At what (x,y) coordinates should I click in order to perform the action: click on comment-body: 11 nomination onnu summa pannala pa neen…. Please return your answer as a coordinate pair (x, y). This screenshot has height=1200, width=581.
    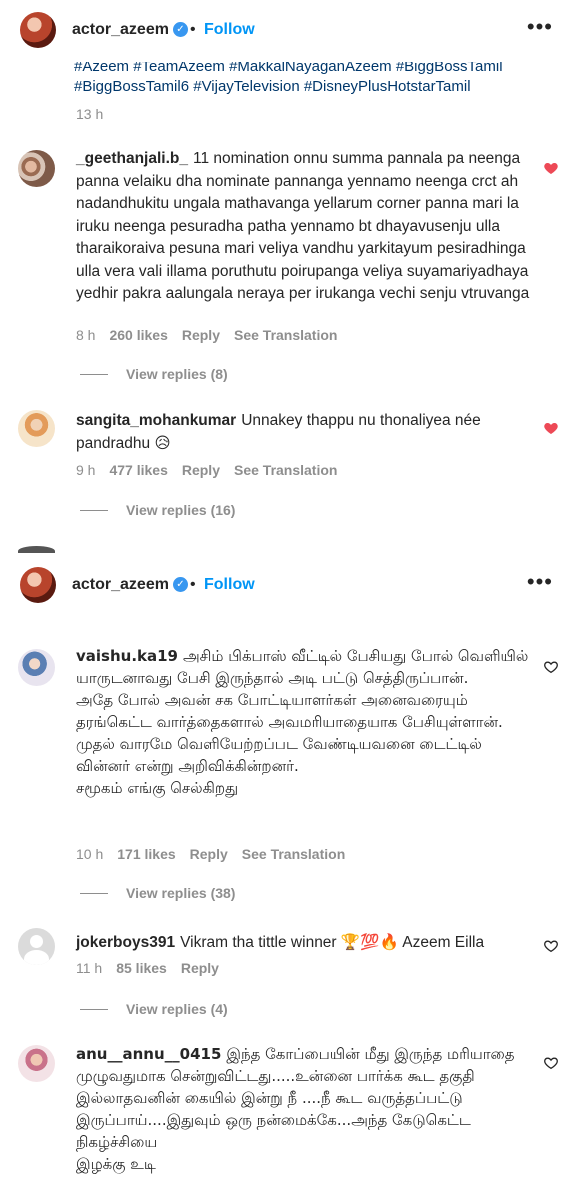
    Looking at the image, I should click on (303, 226).